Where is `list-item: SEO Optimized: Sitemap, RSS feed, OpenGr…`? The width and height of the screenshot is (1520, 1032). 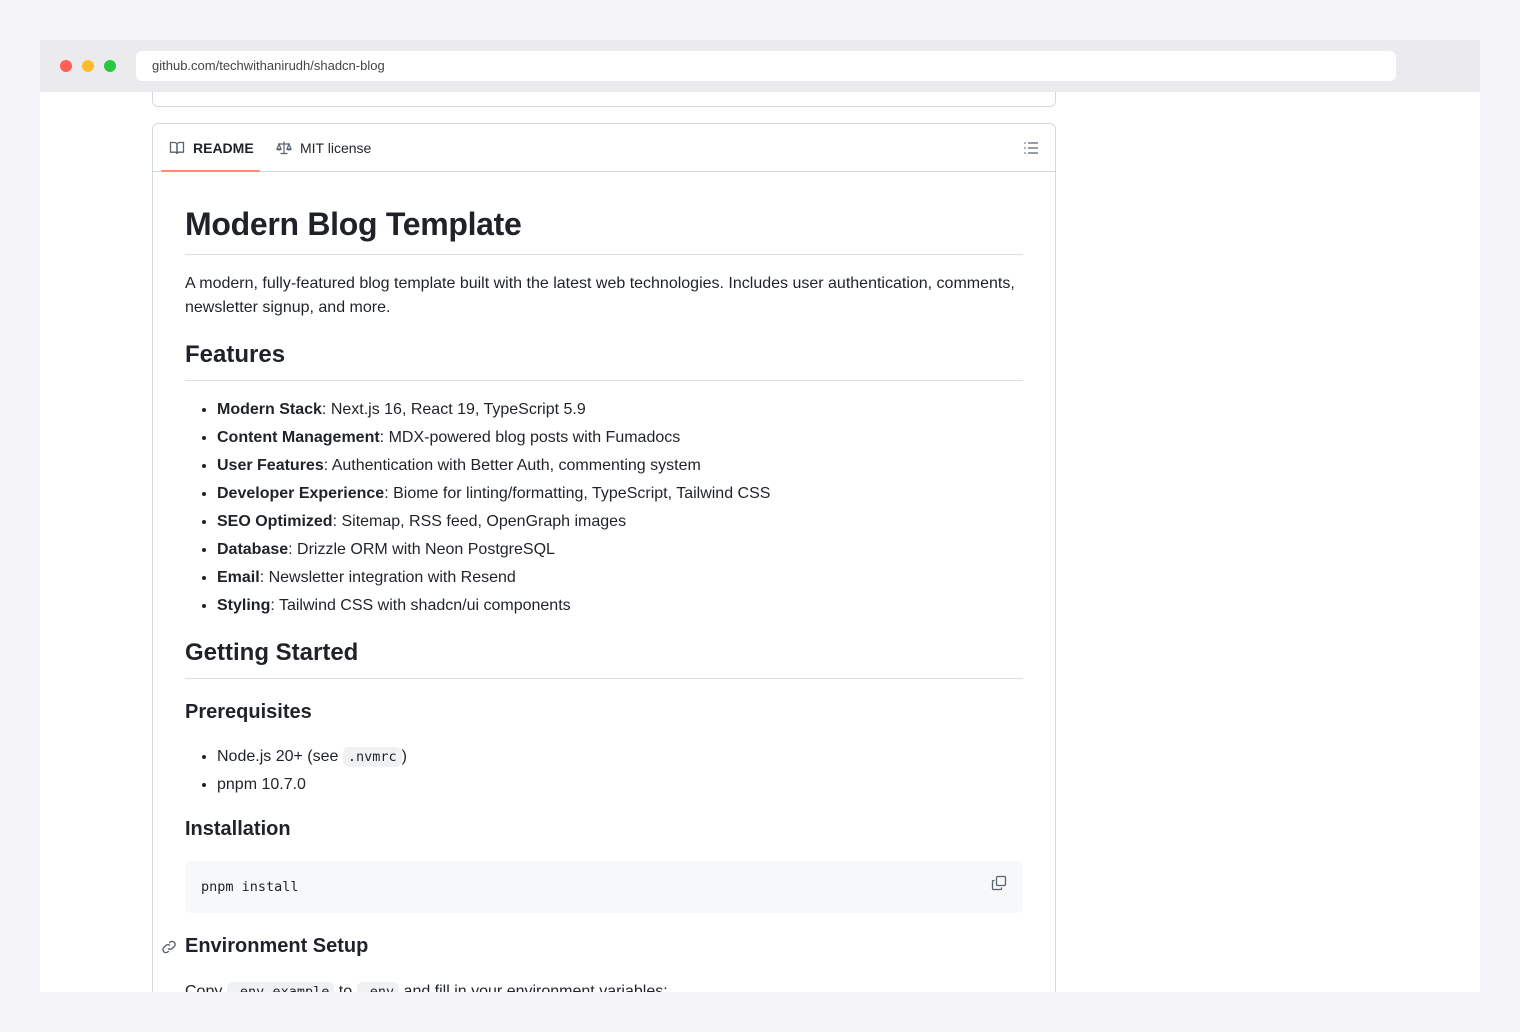 list-item: SEO Optimized: Sitemap, RSS feed, OpenGr… is located at coordinates (493, 522).